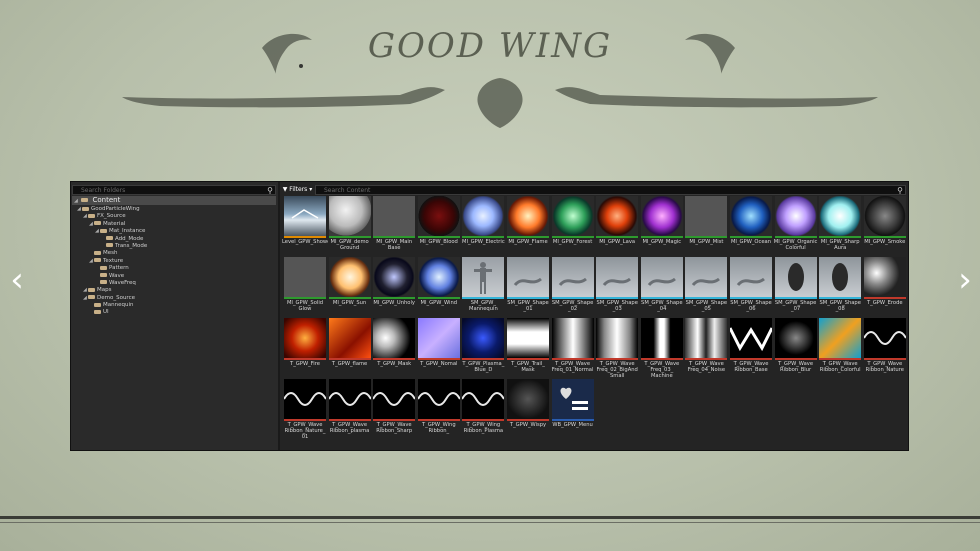  I want to click on asset-label: T_GPW_Wave Ribbon_Colorful, so click(840, 367).